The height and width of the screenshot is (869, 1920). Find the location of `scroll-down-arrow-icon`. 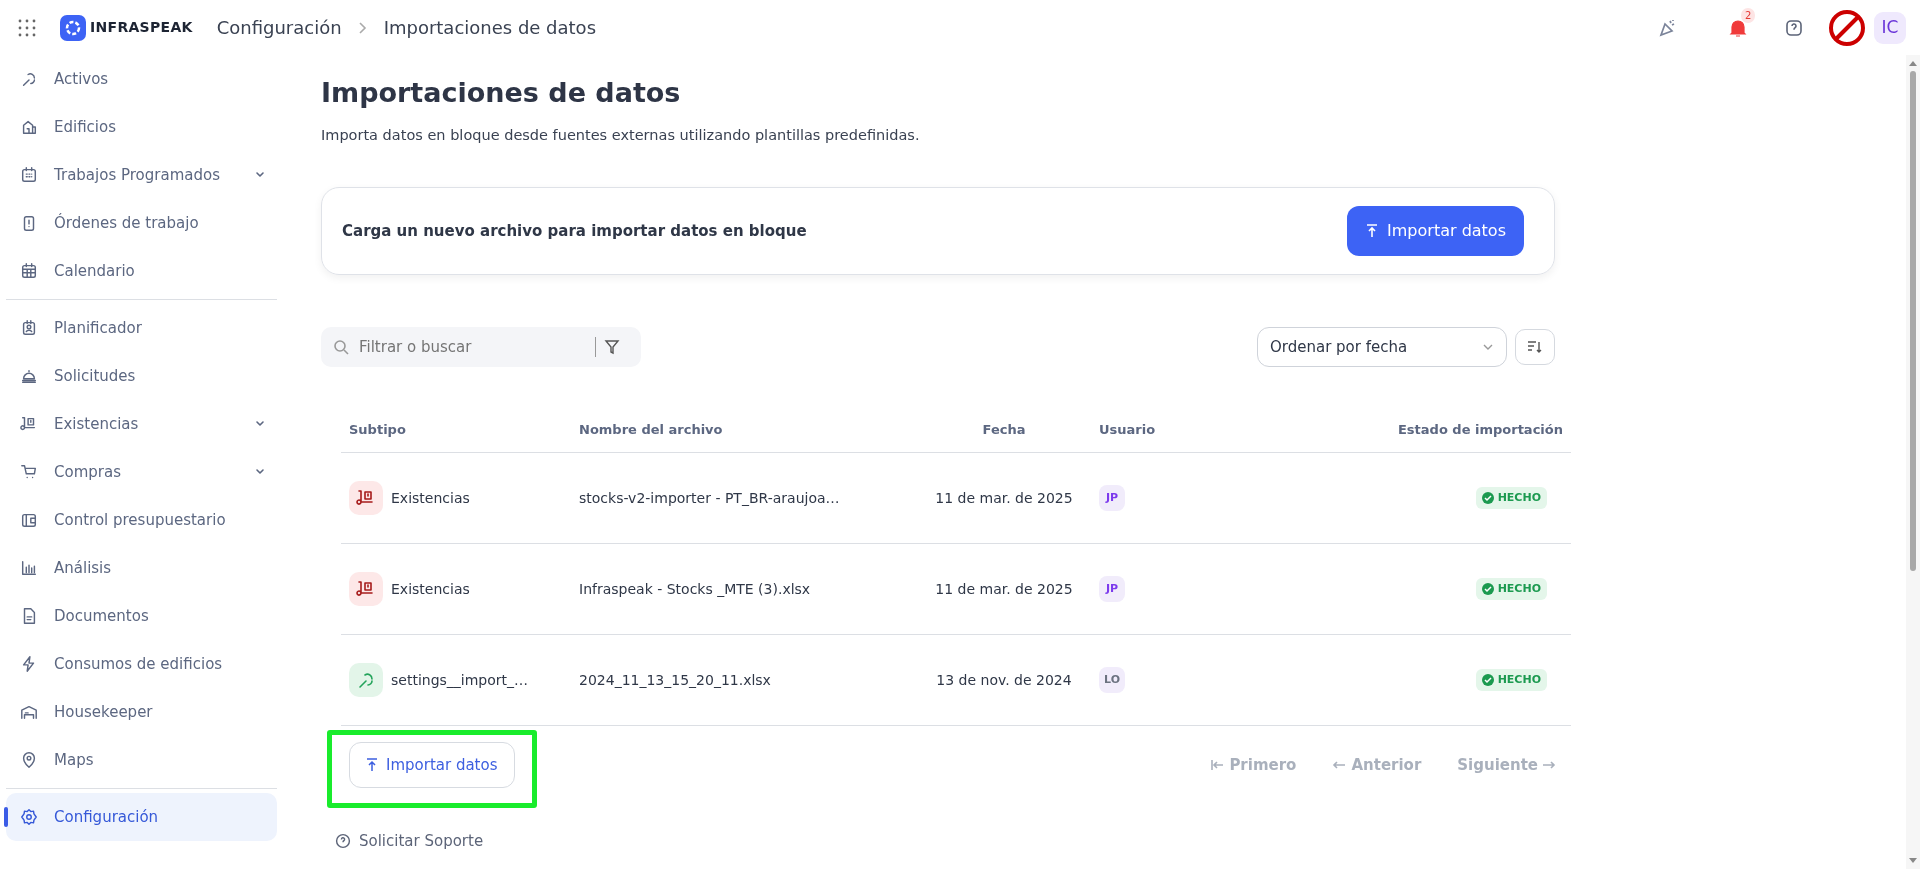

scroll-down-arrow-icon is located at coordinates (1913, 861).